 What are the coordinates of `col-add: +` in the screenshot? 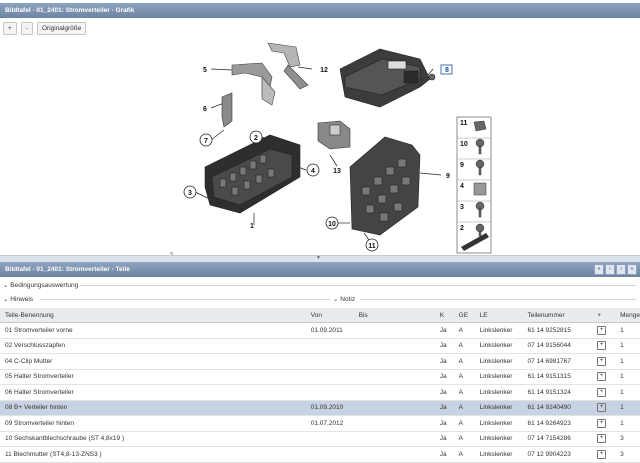 It's located at (604, 315).